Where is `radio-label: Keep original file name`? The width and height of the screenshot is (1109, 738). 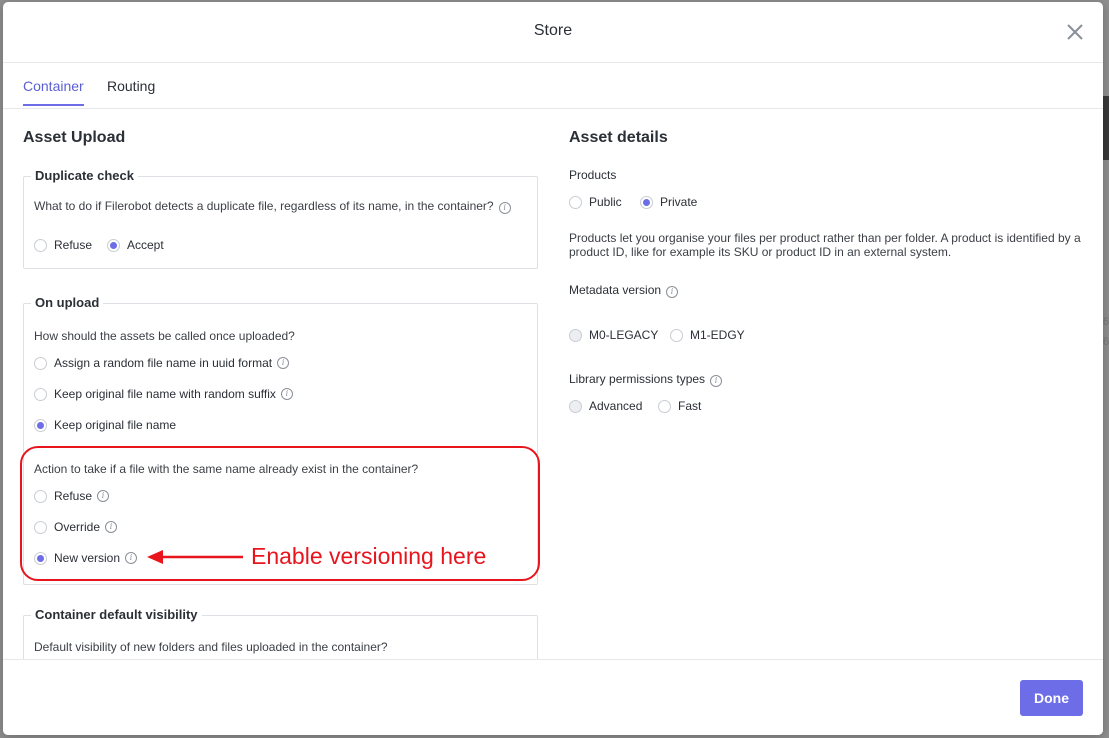 radio-label: Keep original file name is located at coordinates (115, 425).